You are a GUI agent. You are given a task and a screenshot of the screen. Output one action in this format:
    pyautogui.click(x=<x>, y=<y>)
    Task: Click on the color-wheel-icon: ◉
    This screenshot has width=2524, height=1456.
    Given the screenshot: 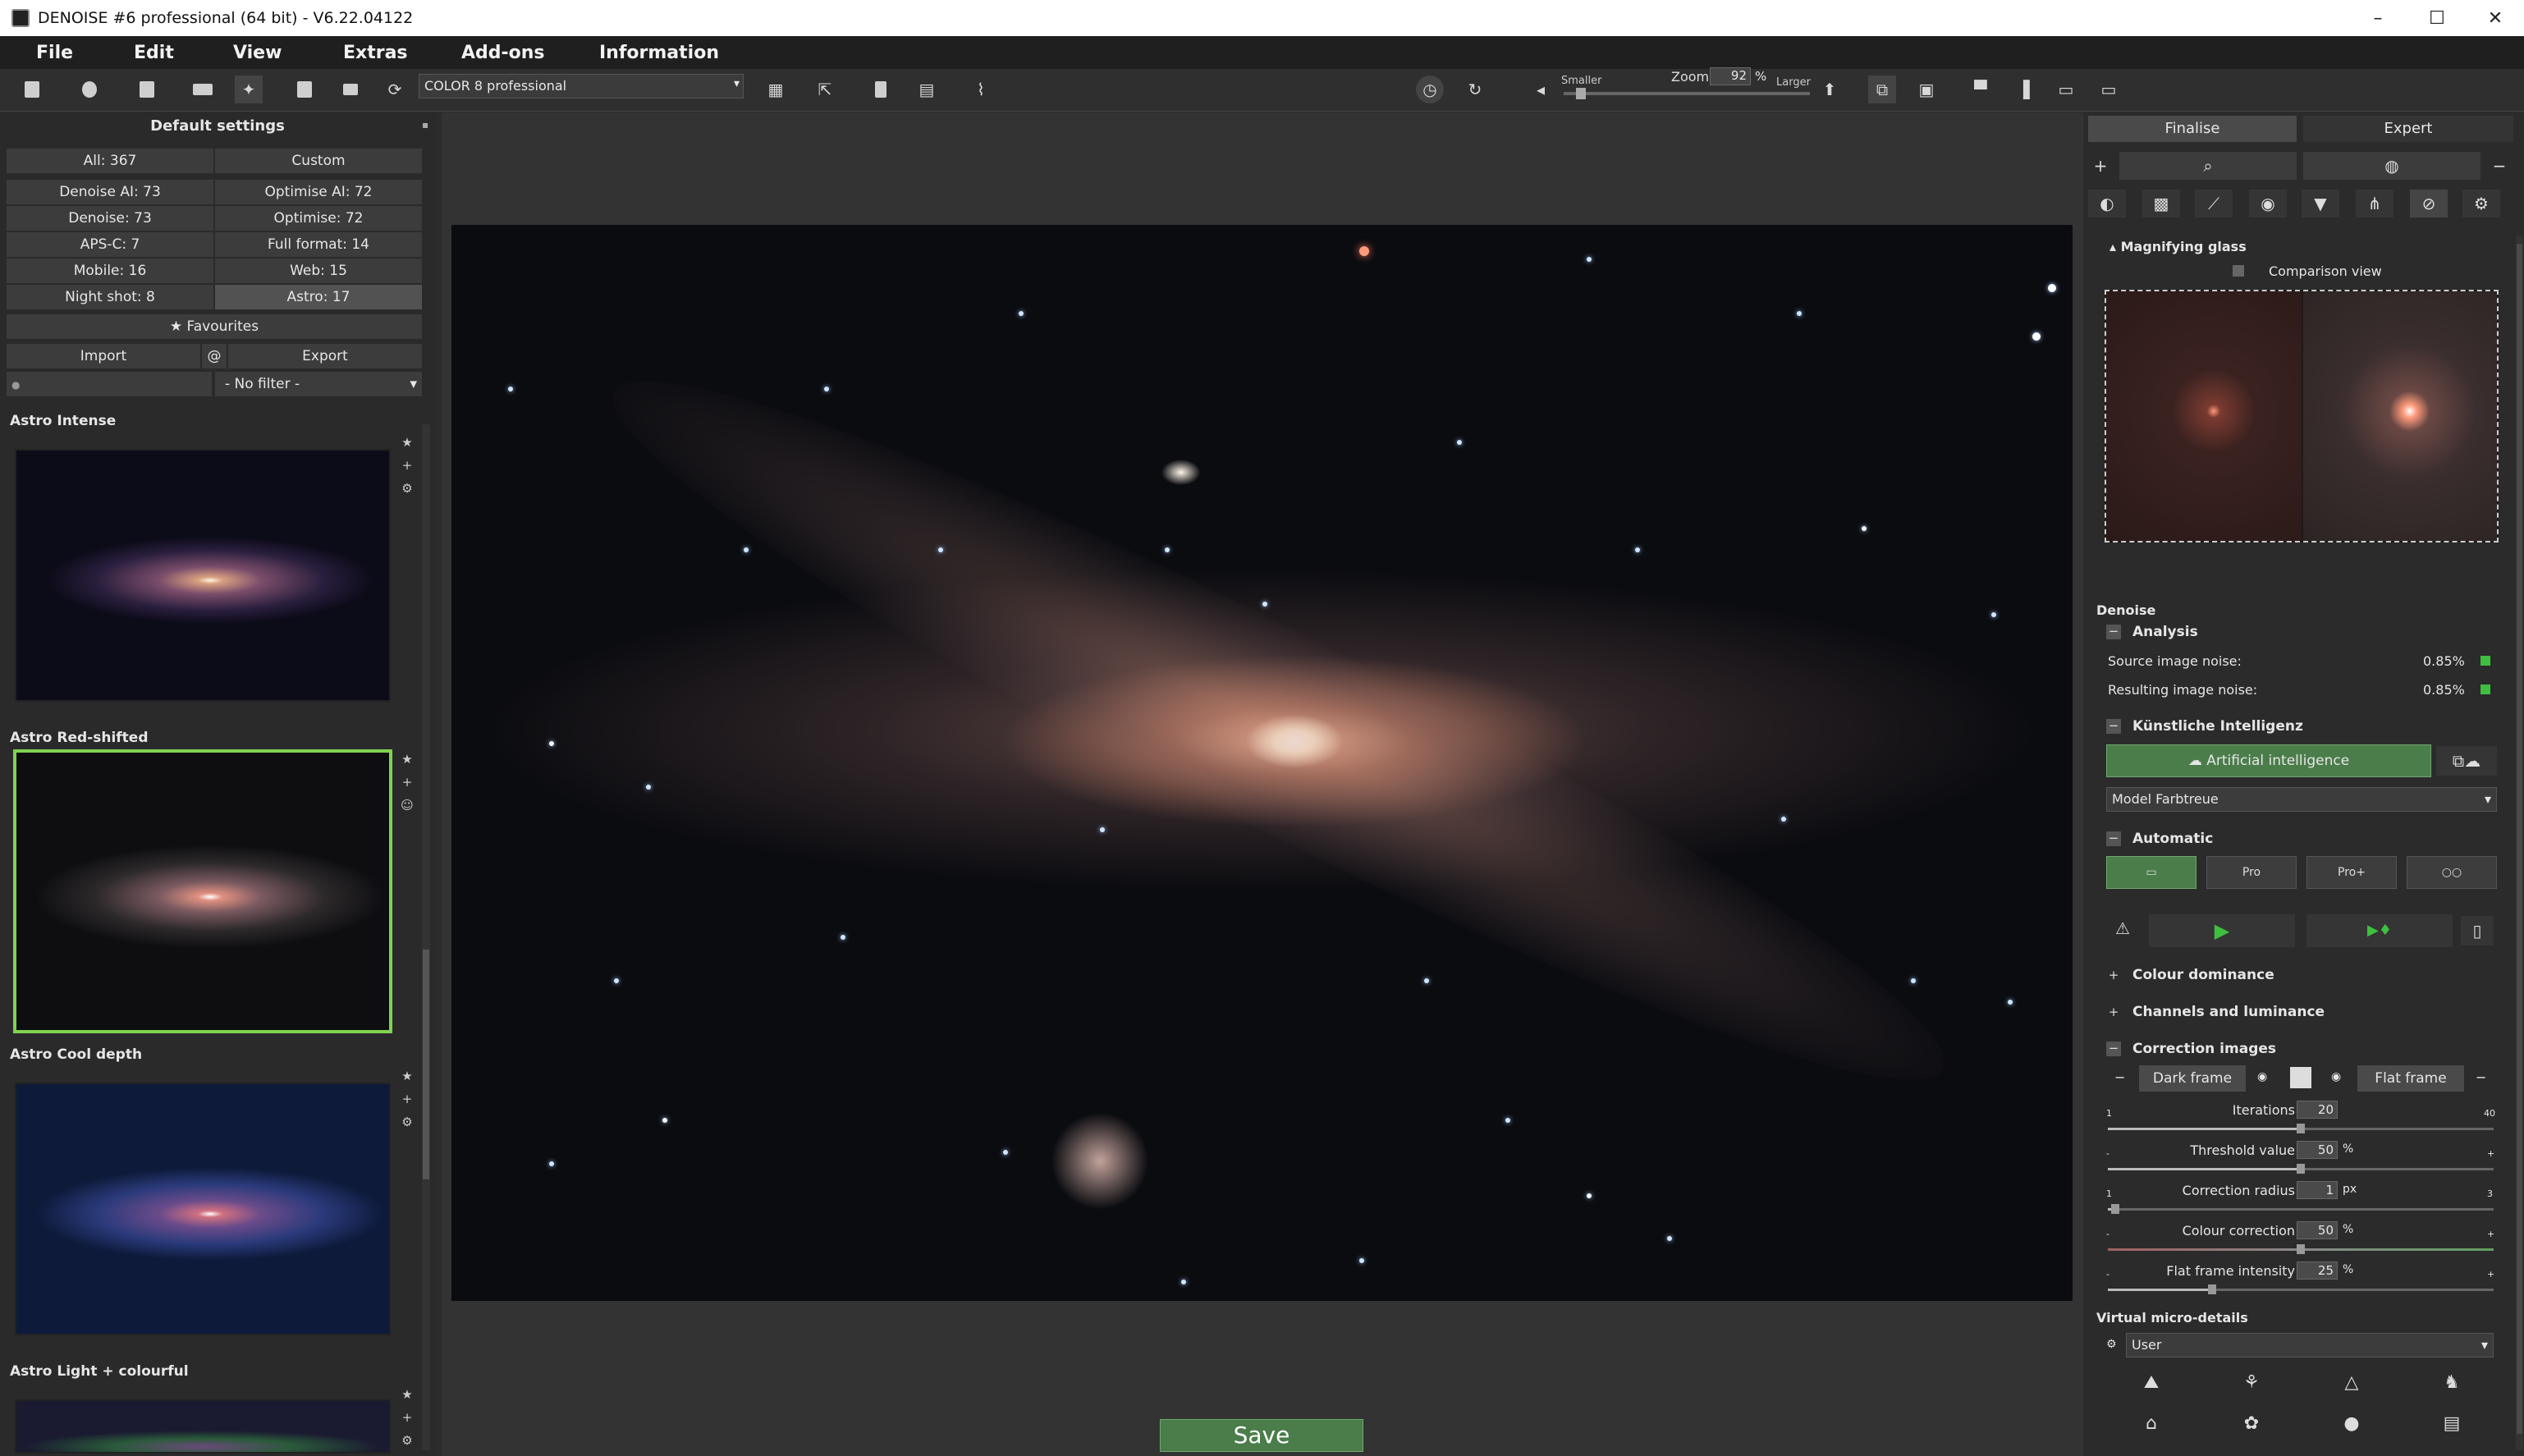 What is the action you would take?
    pyautogui.click(x=2268, y=203)
    